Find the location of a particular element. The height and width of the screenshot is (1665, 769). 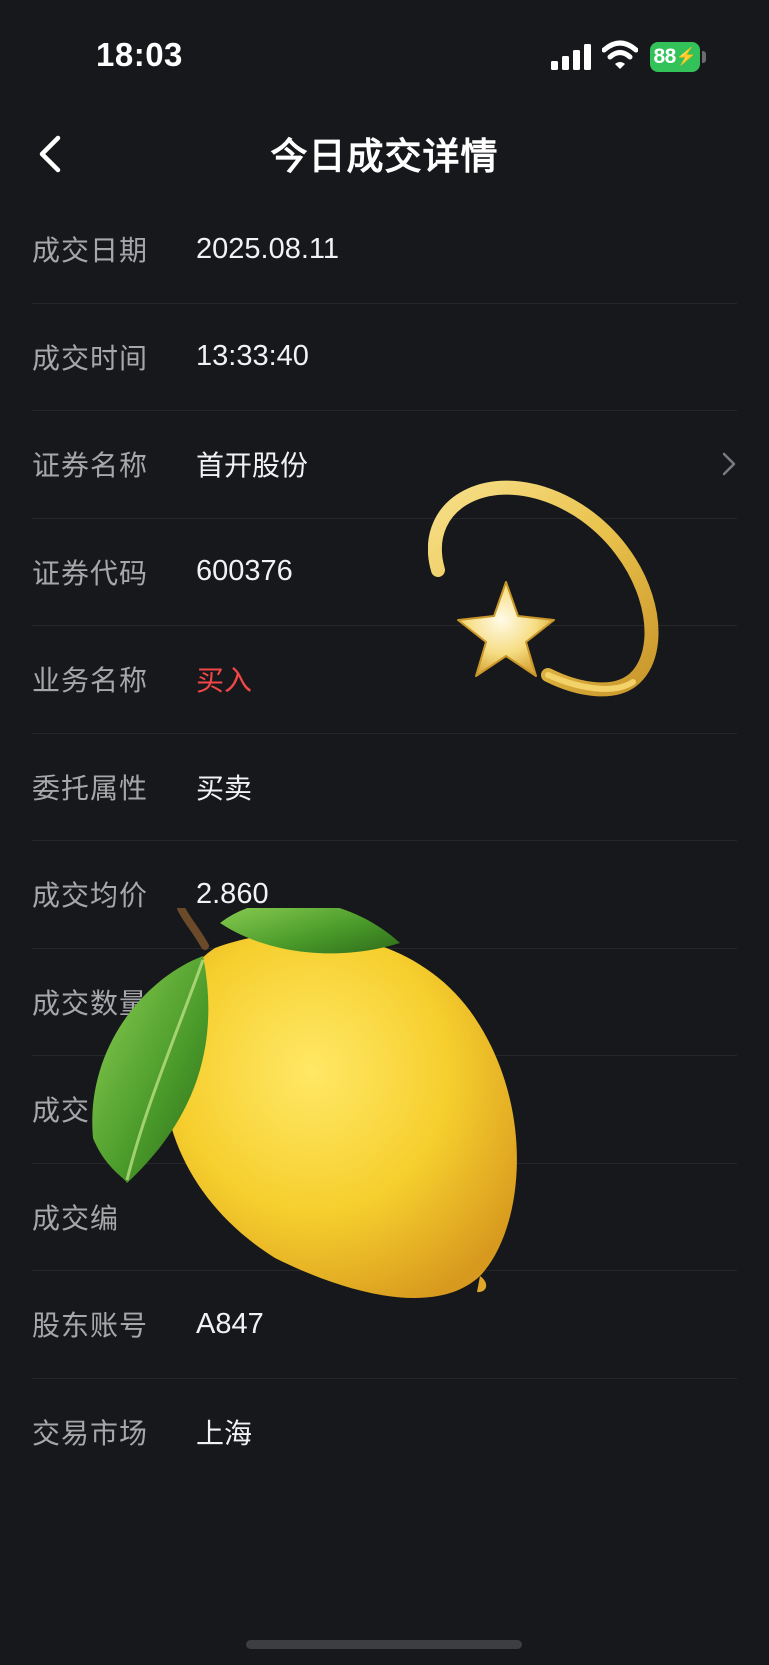

status-time: 18:03 is located at coordinates (139, 54).